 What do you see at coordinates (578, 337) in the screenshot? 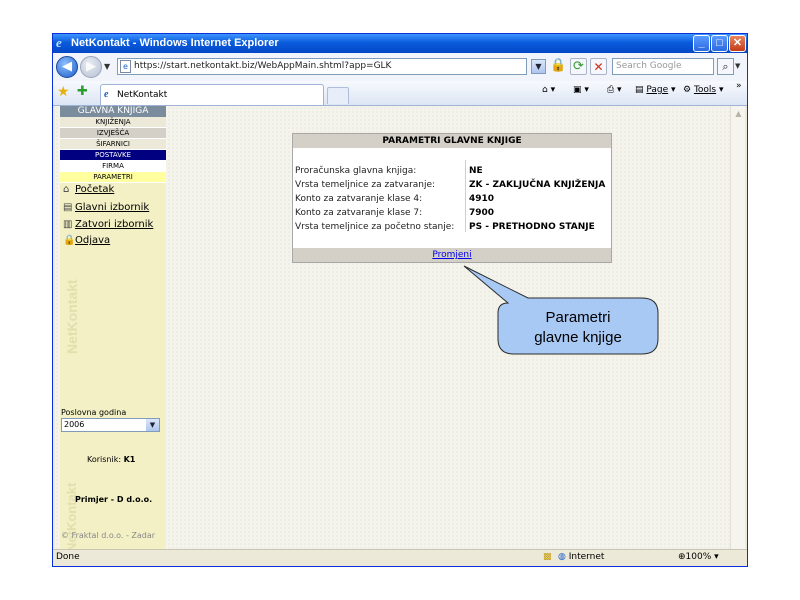
I see `callout-line2: glavne knjige` at bounding box center [578, 337].